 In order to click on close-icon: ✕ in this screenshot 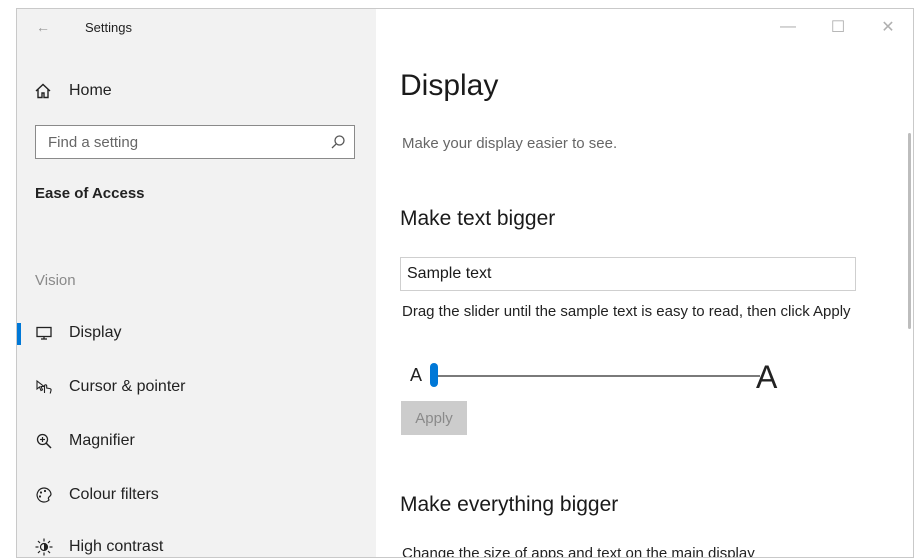, I will do `click(888, 27)`.